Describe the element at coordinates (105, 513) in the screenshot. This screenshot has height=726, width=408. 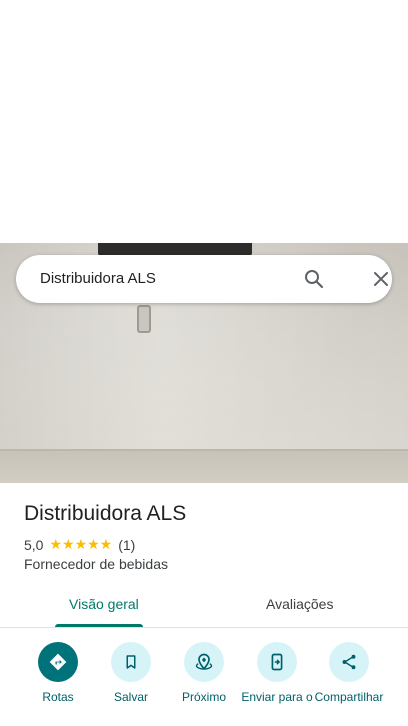
I see `place-title: Distribuidora ALS` at that location.